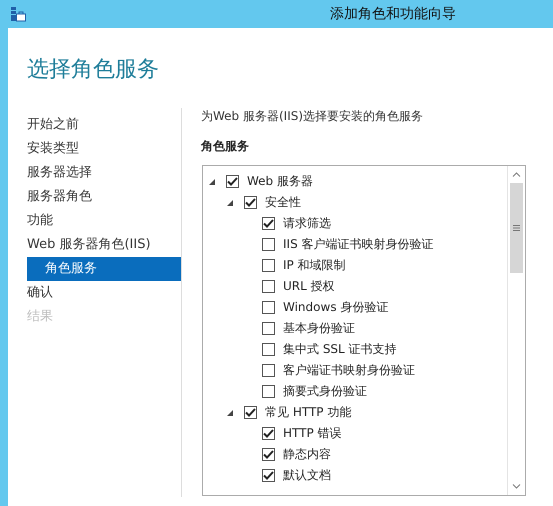  Describe the element at coordinates (312, 433) in the screenshot. I see `role-service-label: HTTP 错误` at that location.